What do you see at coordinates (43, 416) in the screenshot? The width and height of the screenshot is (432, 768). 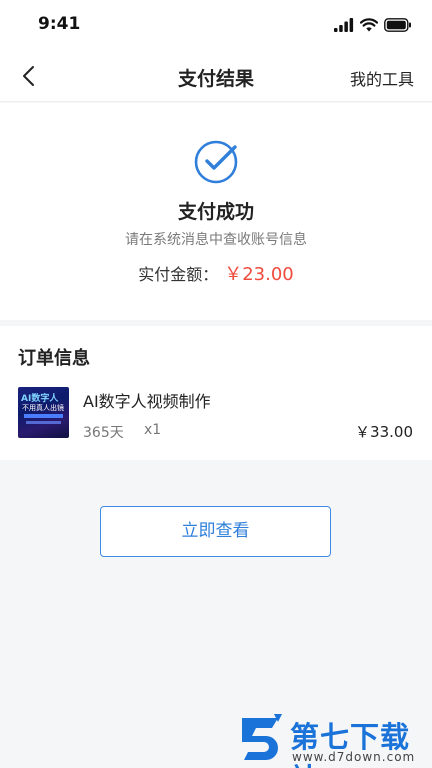 I see `thumbnail-banner` at bounding box center [43, 416].